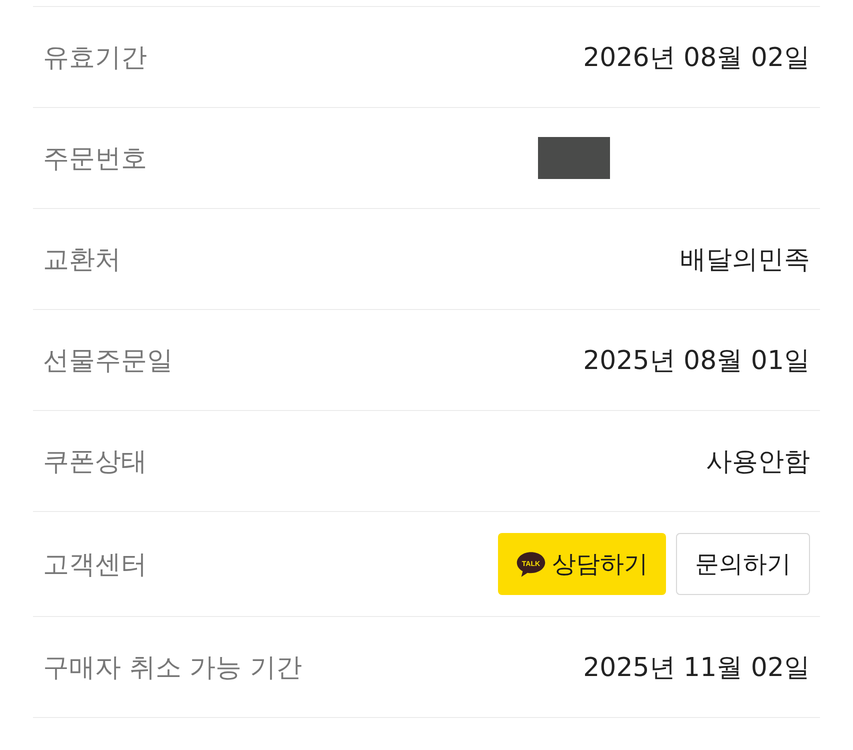 This screenshot has width=853, height=750. What do you see at coordinates (745, 260) in the screenshot?
I see `row-value: 배달의민족` at bounding box center [745, 260].